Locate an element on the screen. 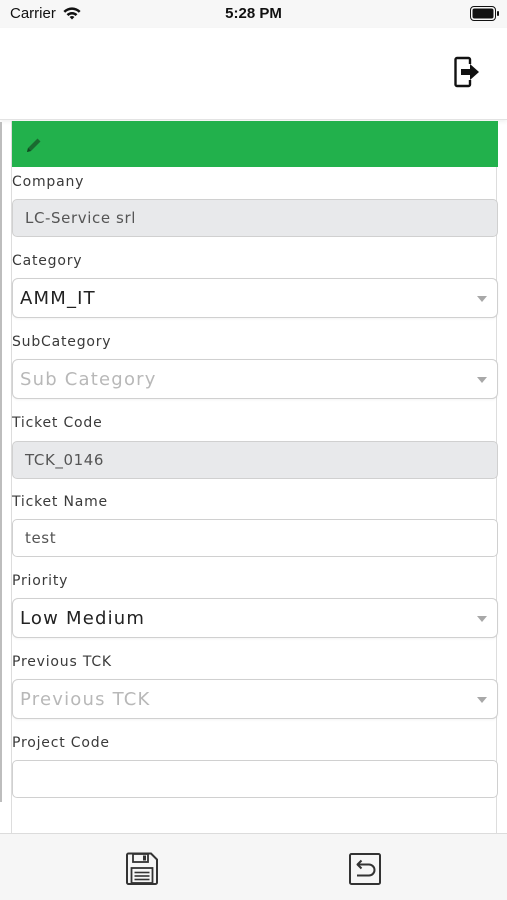 The height and width of the screenshot is (900, 507). priority-label: Priority is located at coordinates (40, 581).